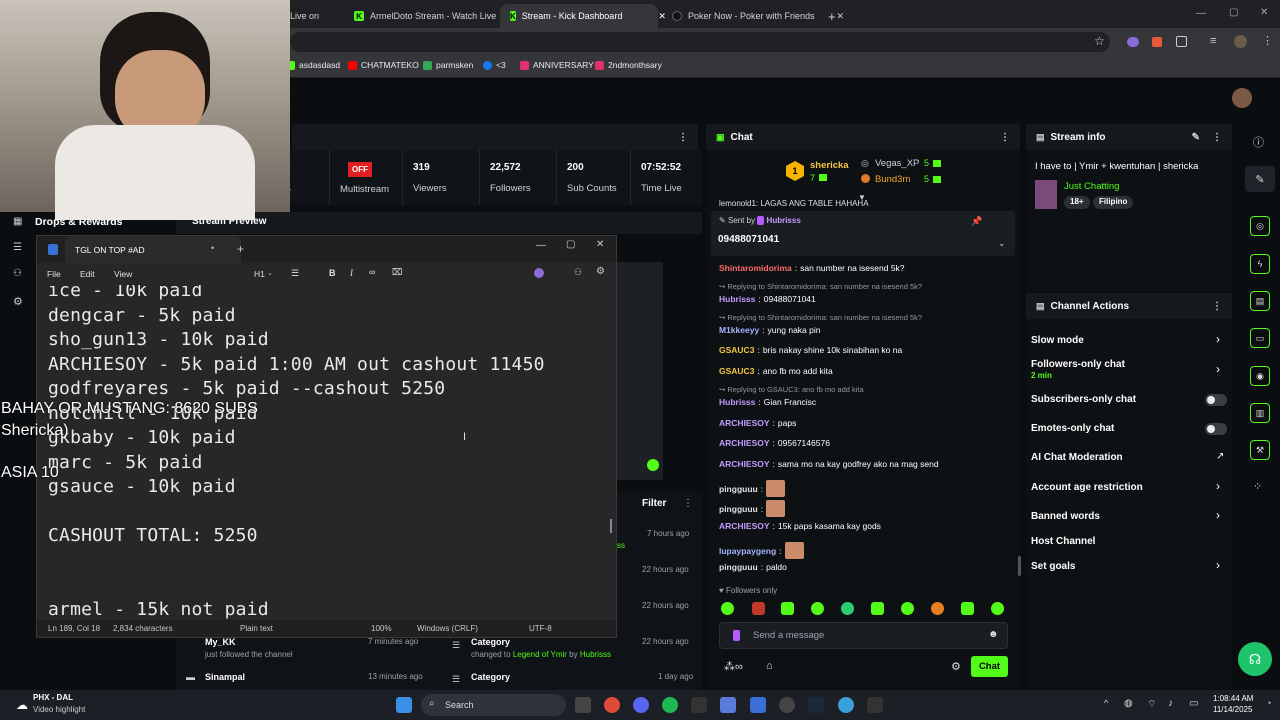 The width and height of the screenshot is (1280, 720). Describe the element at coordinates (256, 628) in the screenshot. I see `format-label: Plain text` at that location.